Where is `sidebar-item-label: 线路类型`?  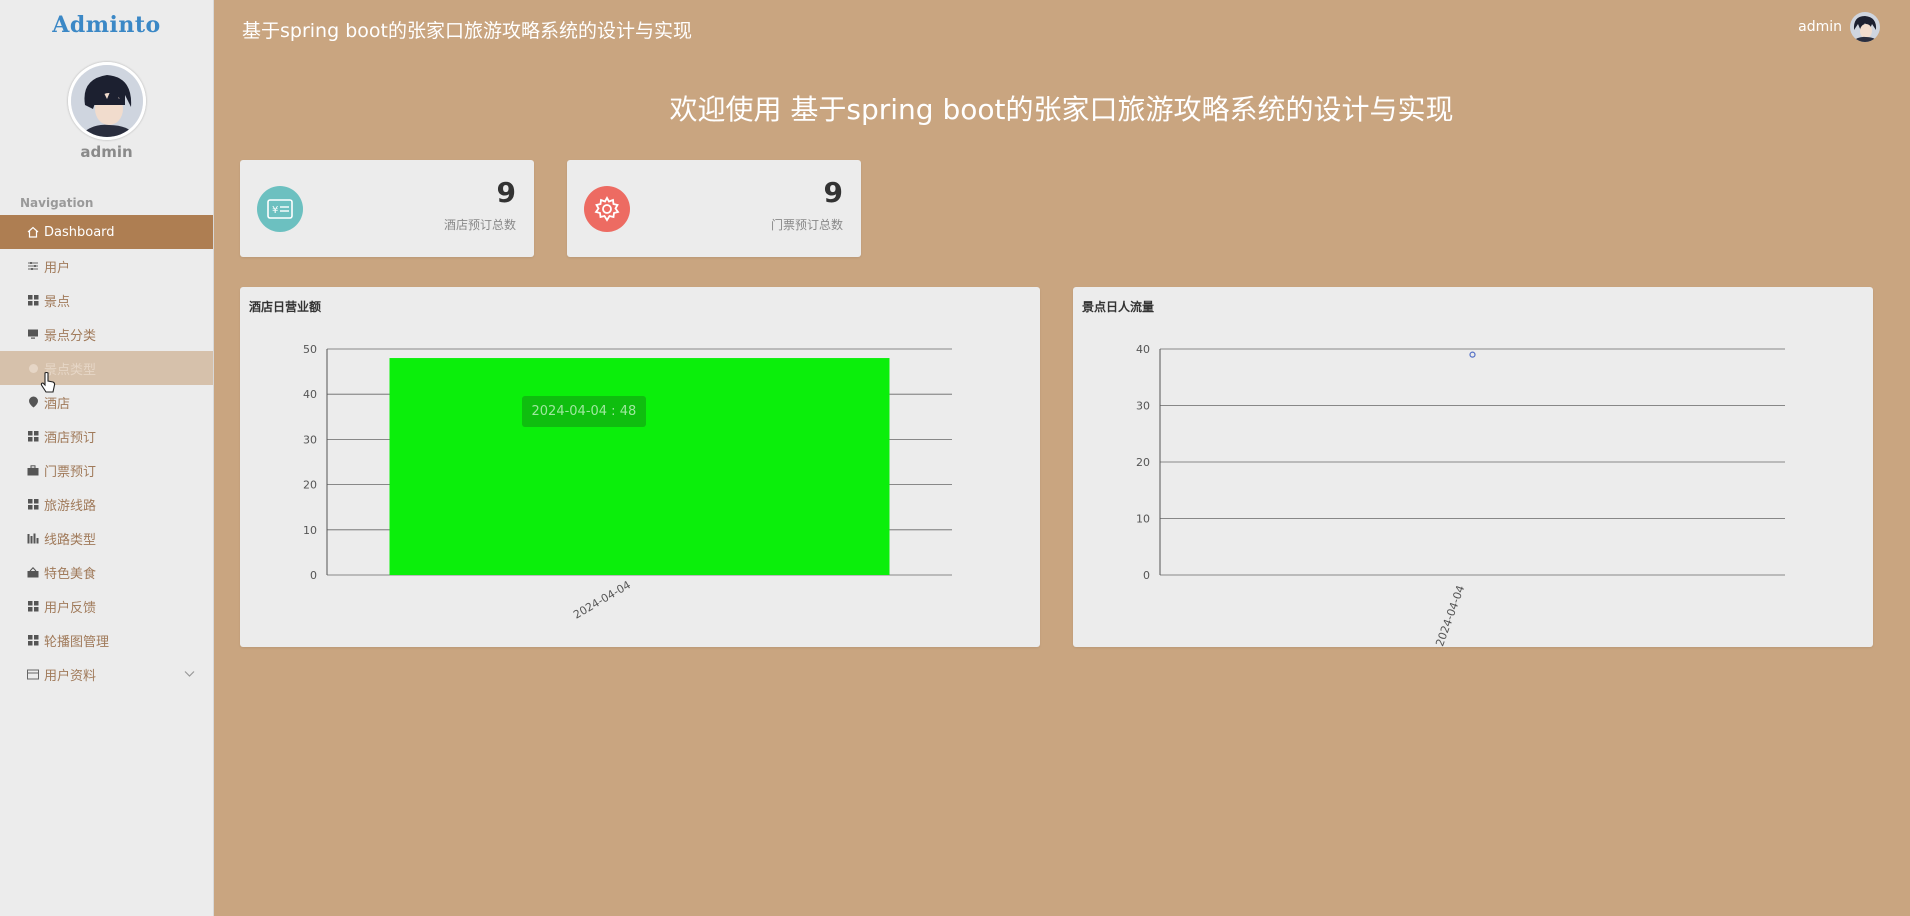
sidebar-item-label: 线路类型 is located at coordinates (70, 540).